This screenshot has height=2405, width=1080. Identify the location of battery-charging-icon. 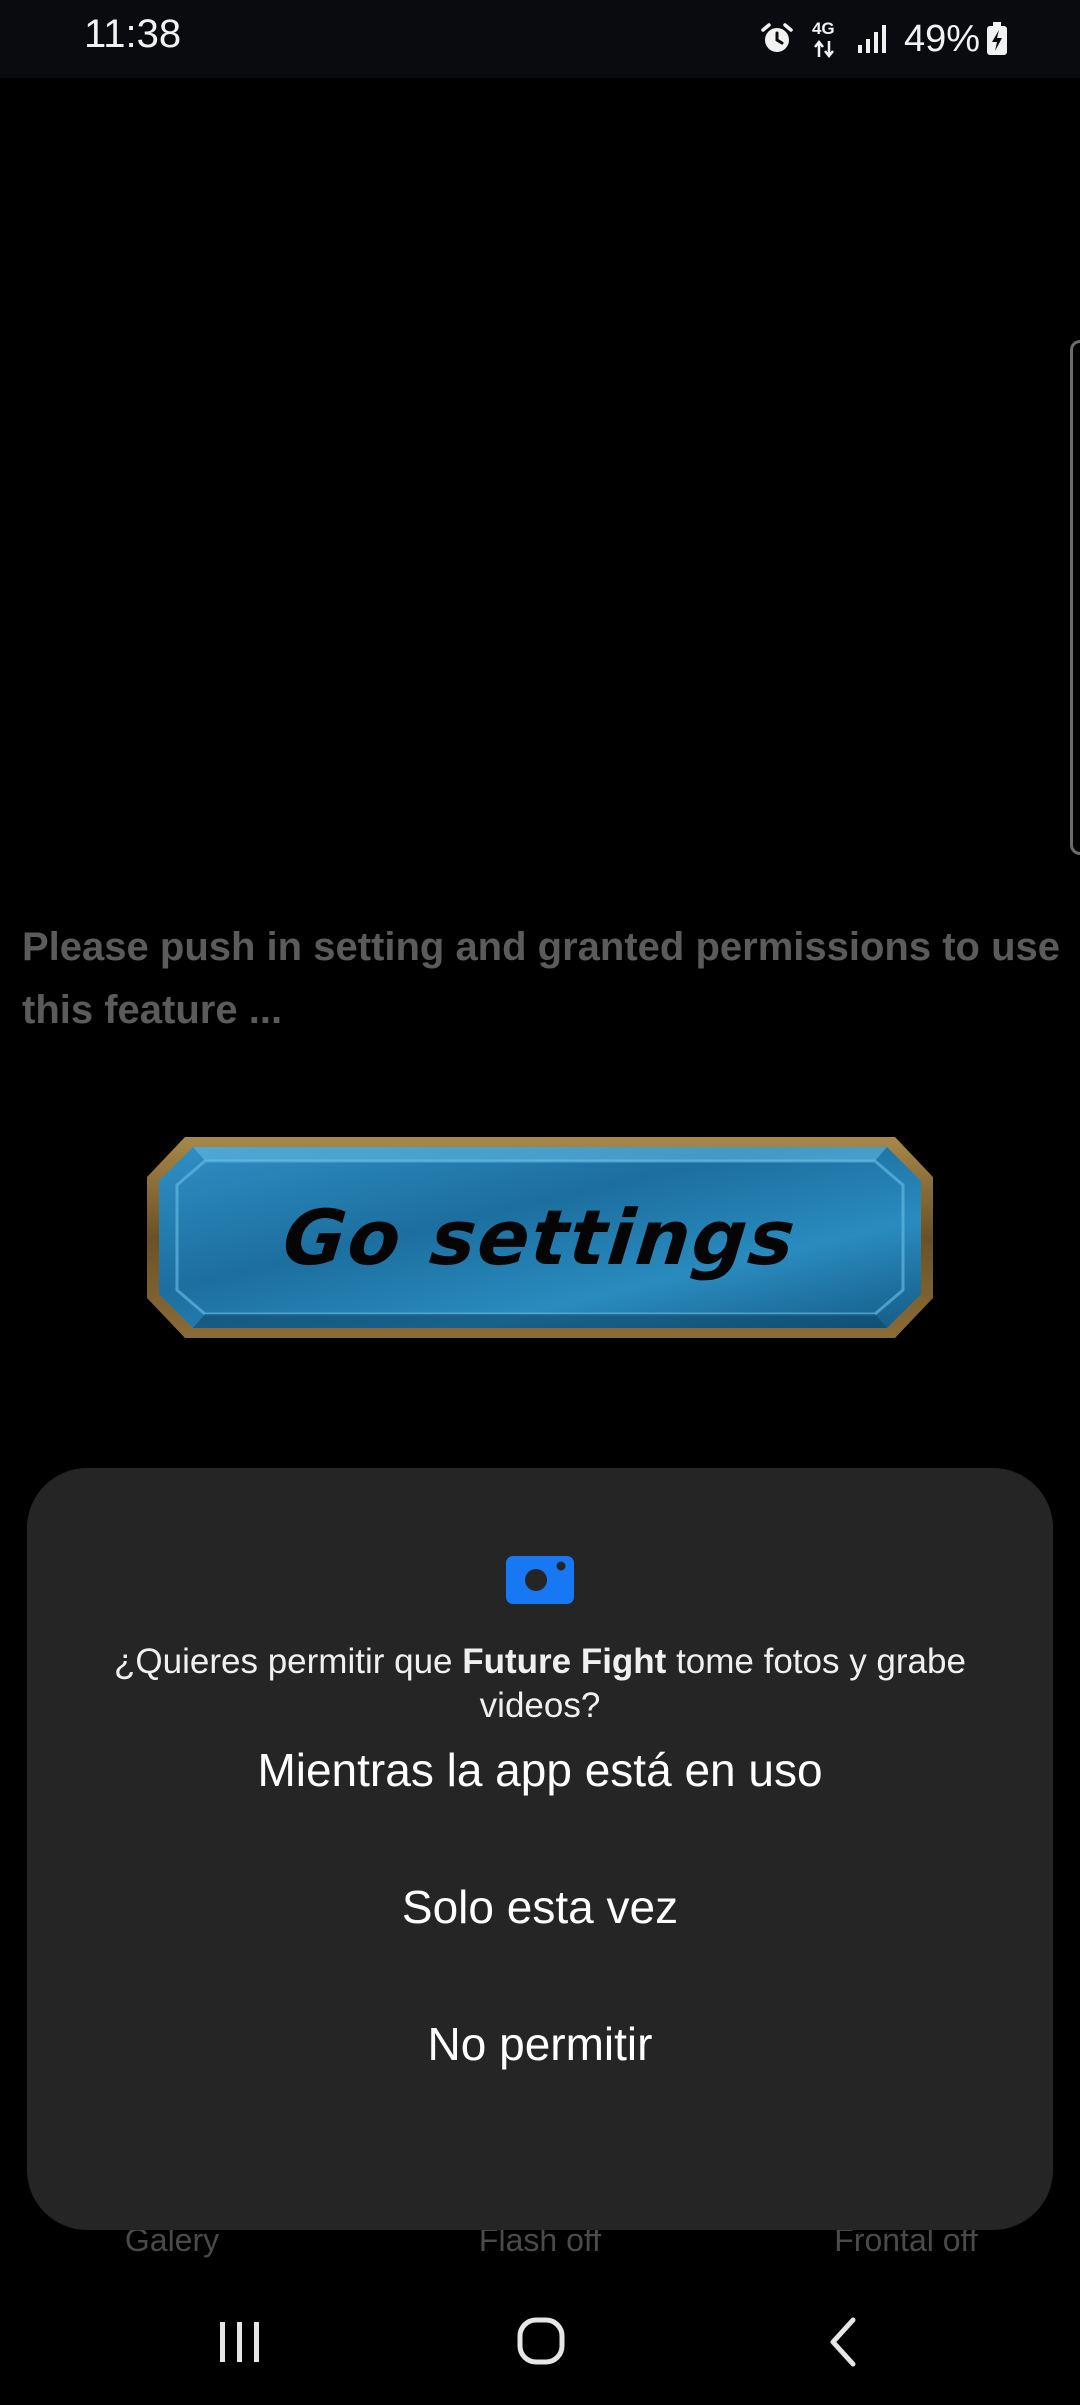
(997, 39).